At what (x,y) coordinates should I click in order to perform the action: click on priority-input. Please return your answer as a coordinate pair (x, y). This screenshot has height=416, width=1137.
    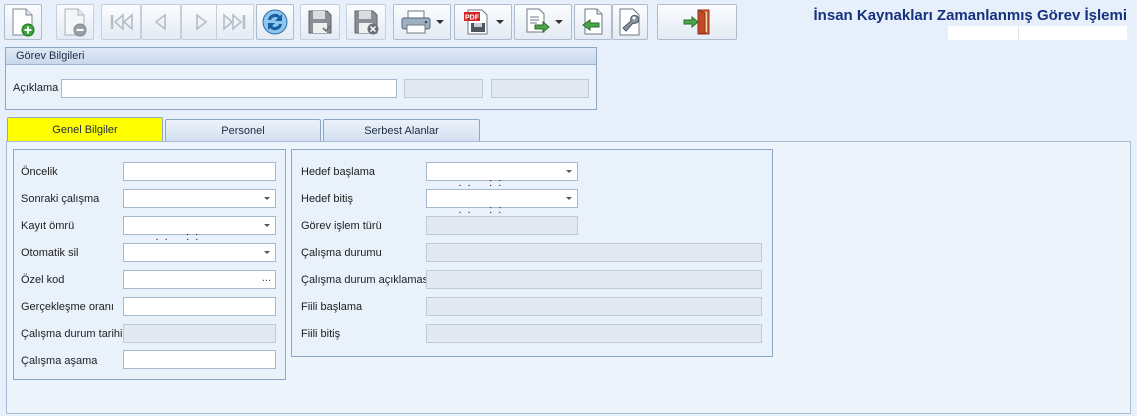
    Looking at the image, I should click on (199, 171).